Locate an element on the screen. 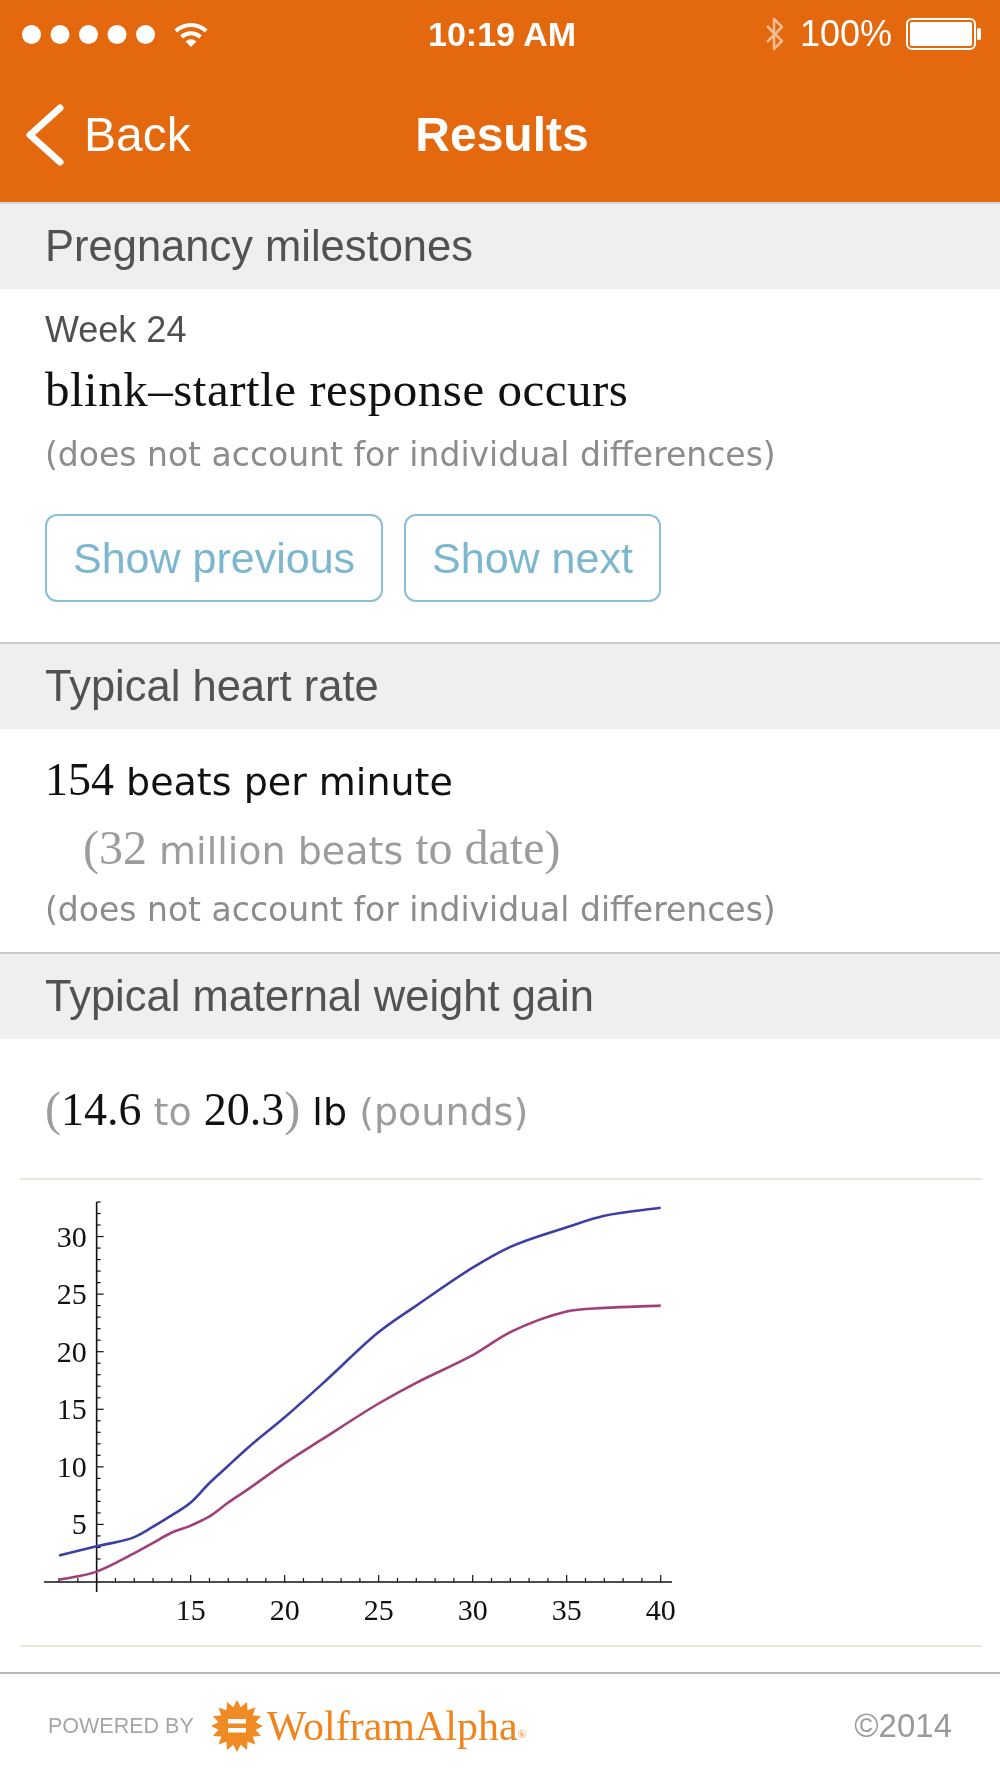 The width and height of the screenshot is (1000, 1778). page-title: Results is located at coordinates (502, 135).